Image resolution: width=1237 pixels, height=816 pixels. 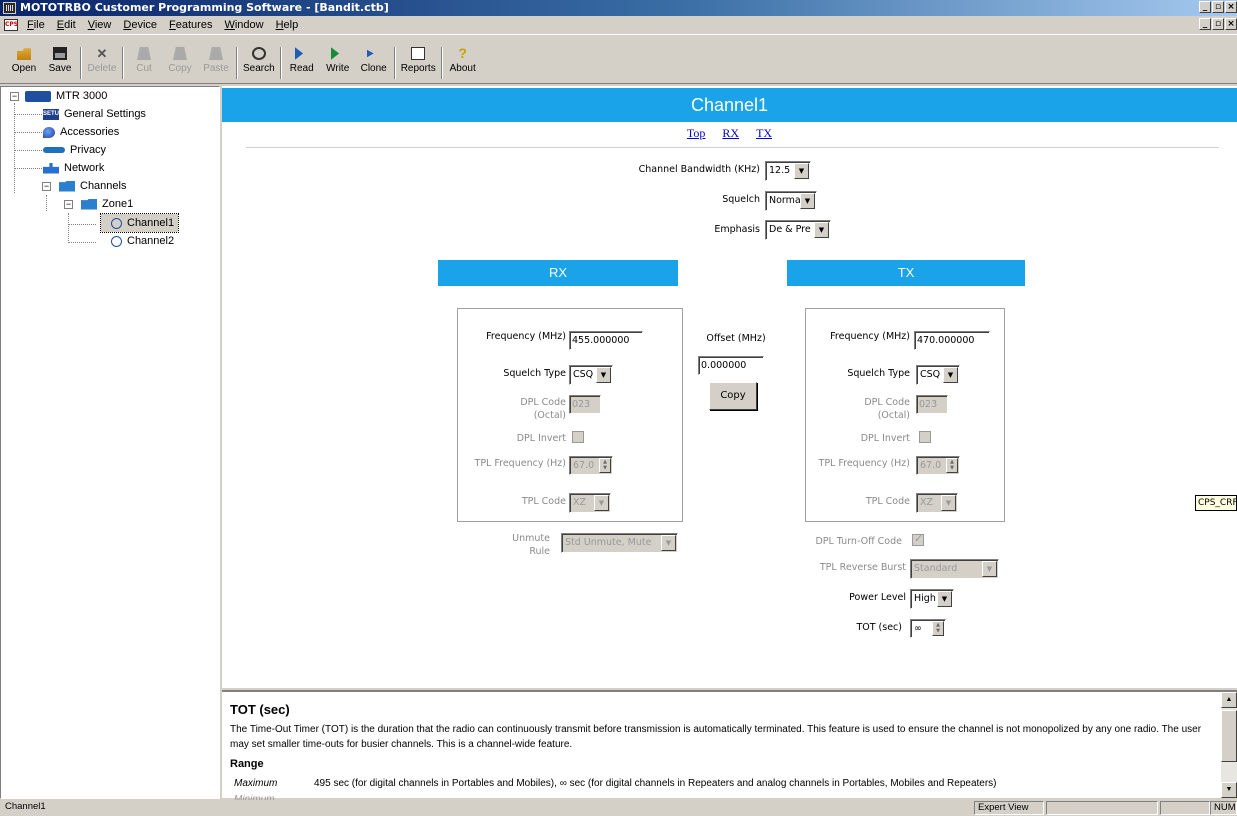 What do you see at coordinates (887, 409) in the screenshot?
I see `tx-dpl-code-label: DPL Code (Octal)` at bounding box center [887, 409].